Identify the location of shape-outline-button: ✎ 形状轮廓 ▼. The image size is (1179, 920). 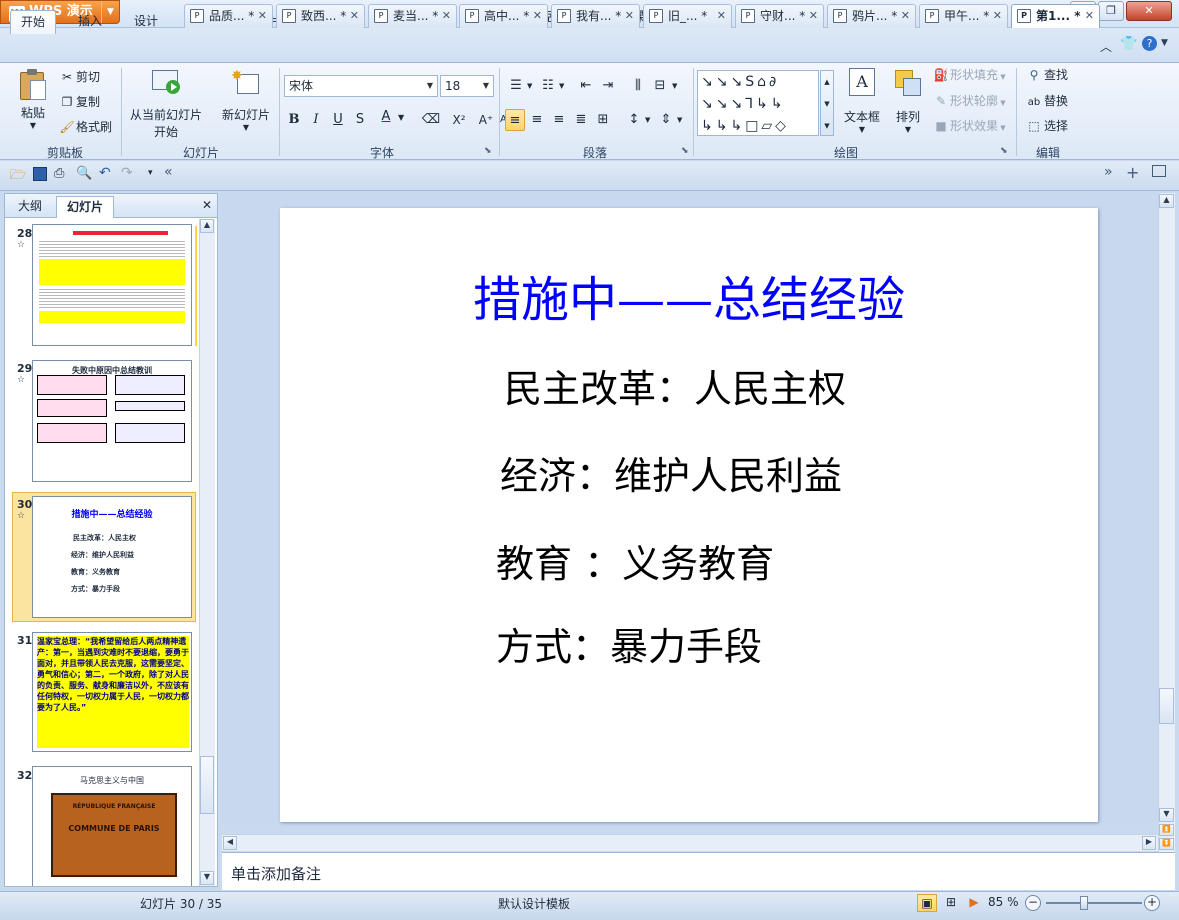
(969, 101).